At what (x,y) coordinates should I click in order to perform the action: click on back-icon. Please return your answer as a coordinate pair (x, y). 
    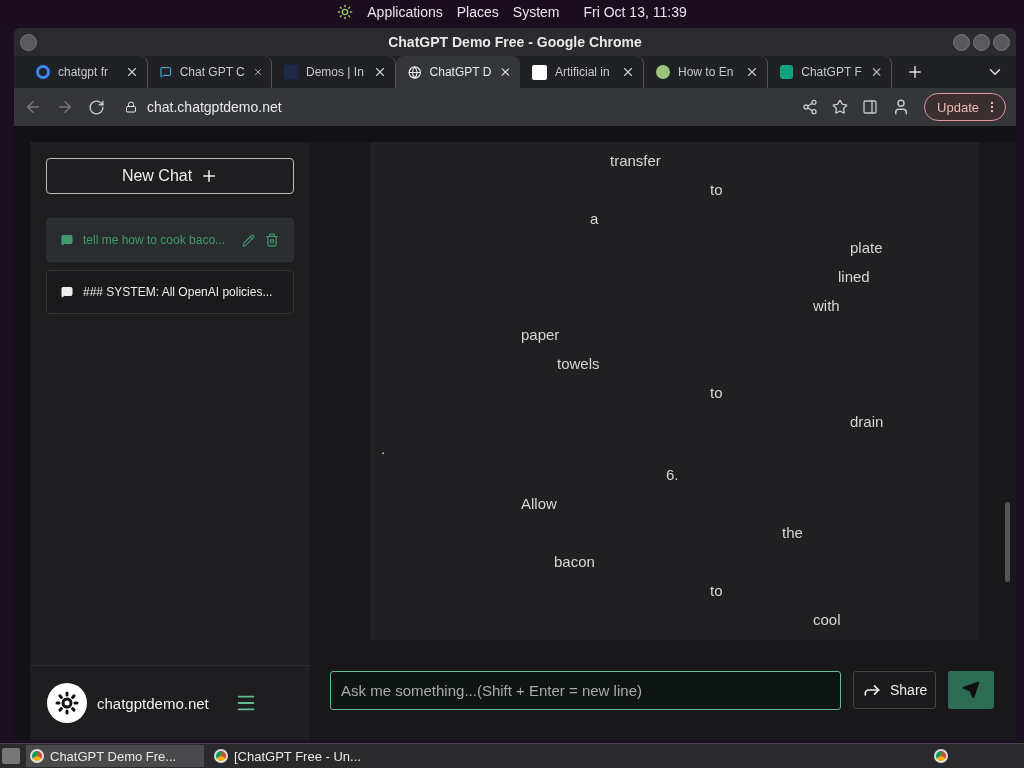
    Looking at the image, I should click on (33, 107).